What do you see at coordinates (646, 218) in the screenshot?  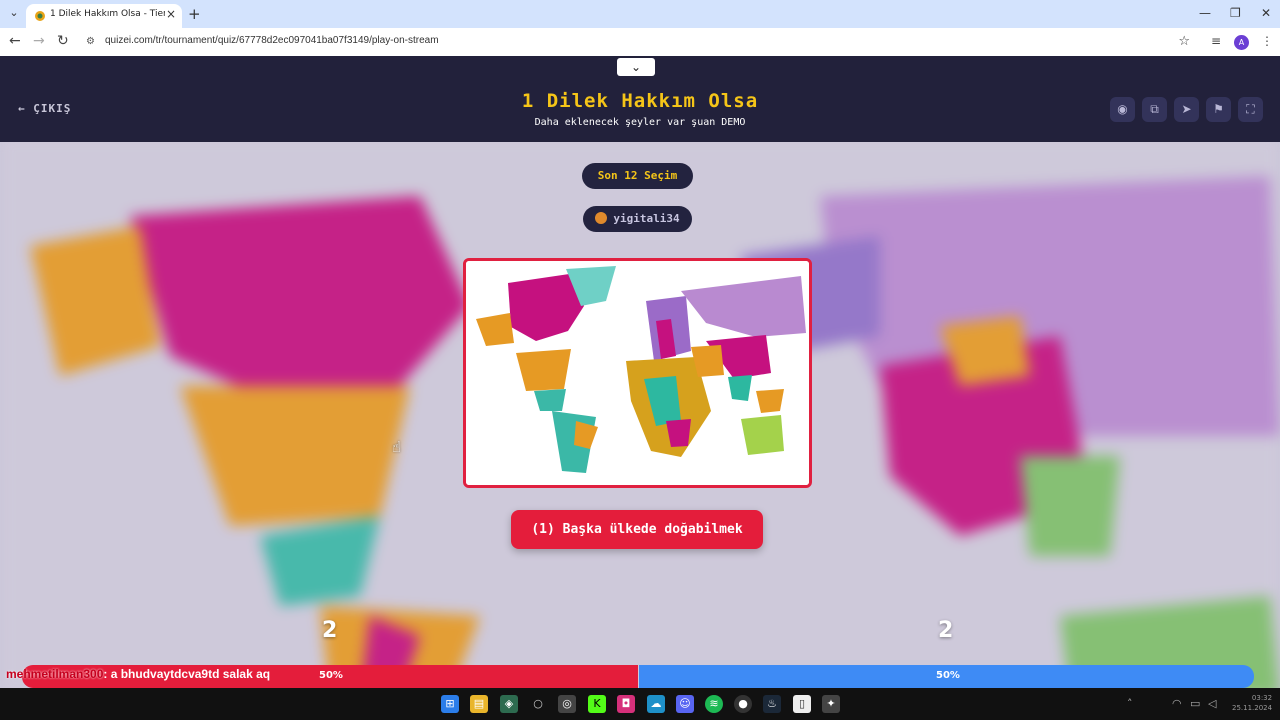 I see `user-name: yigitali34` at bounding box center [646, 218].